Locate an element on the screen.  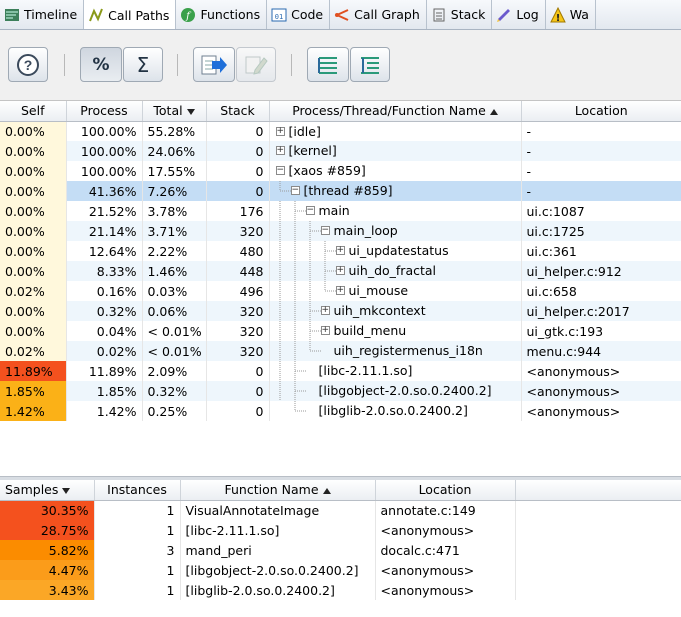
process-percent-cell: 0.32% is located at coordinates (104, 311).